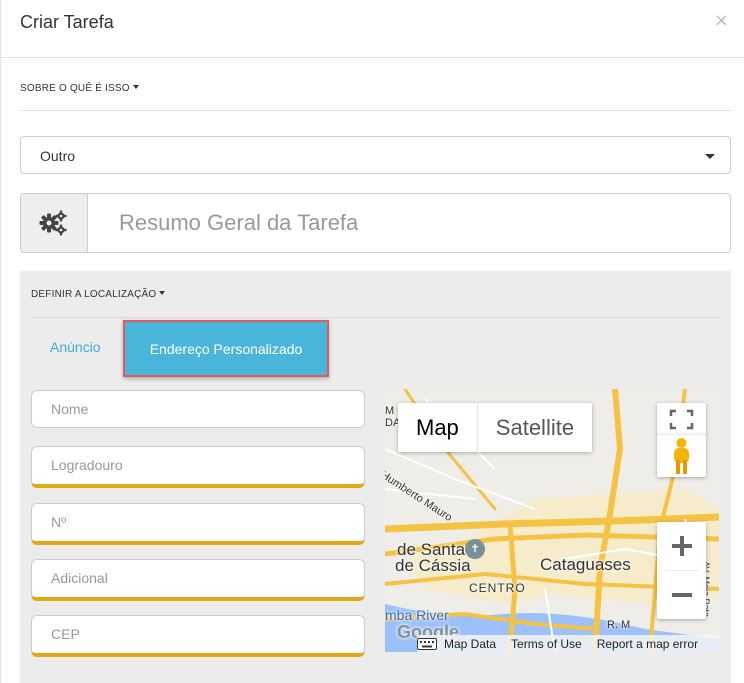 This screenshot has width=744, height=683. I want to click on category-select: Outro, so click(375, 155).